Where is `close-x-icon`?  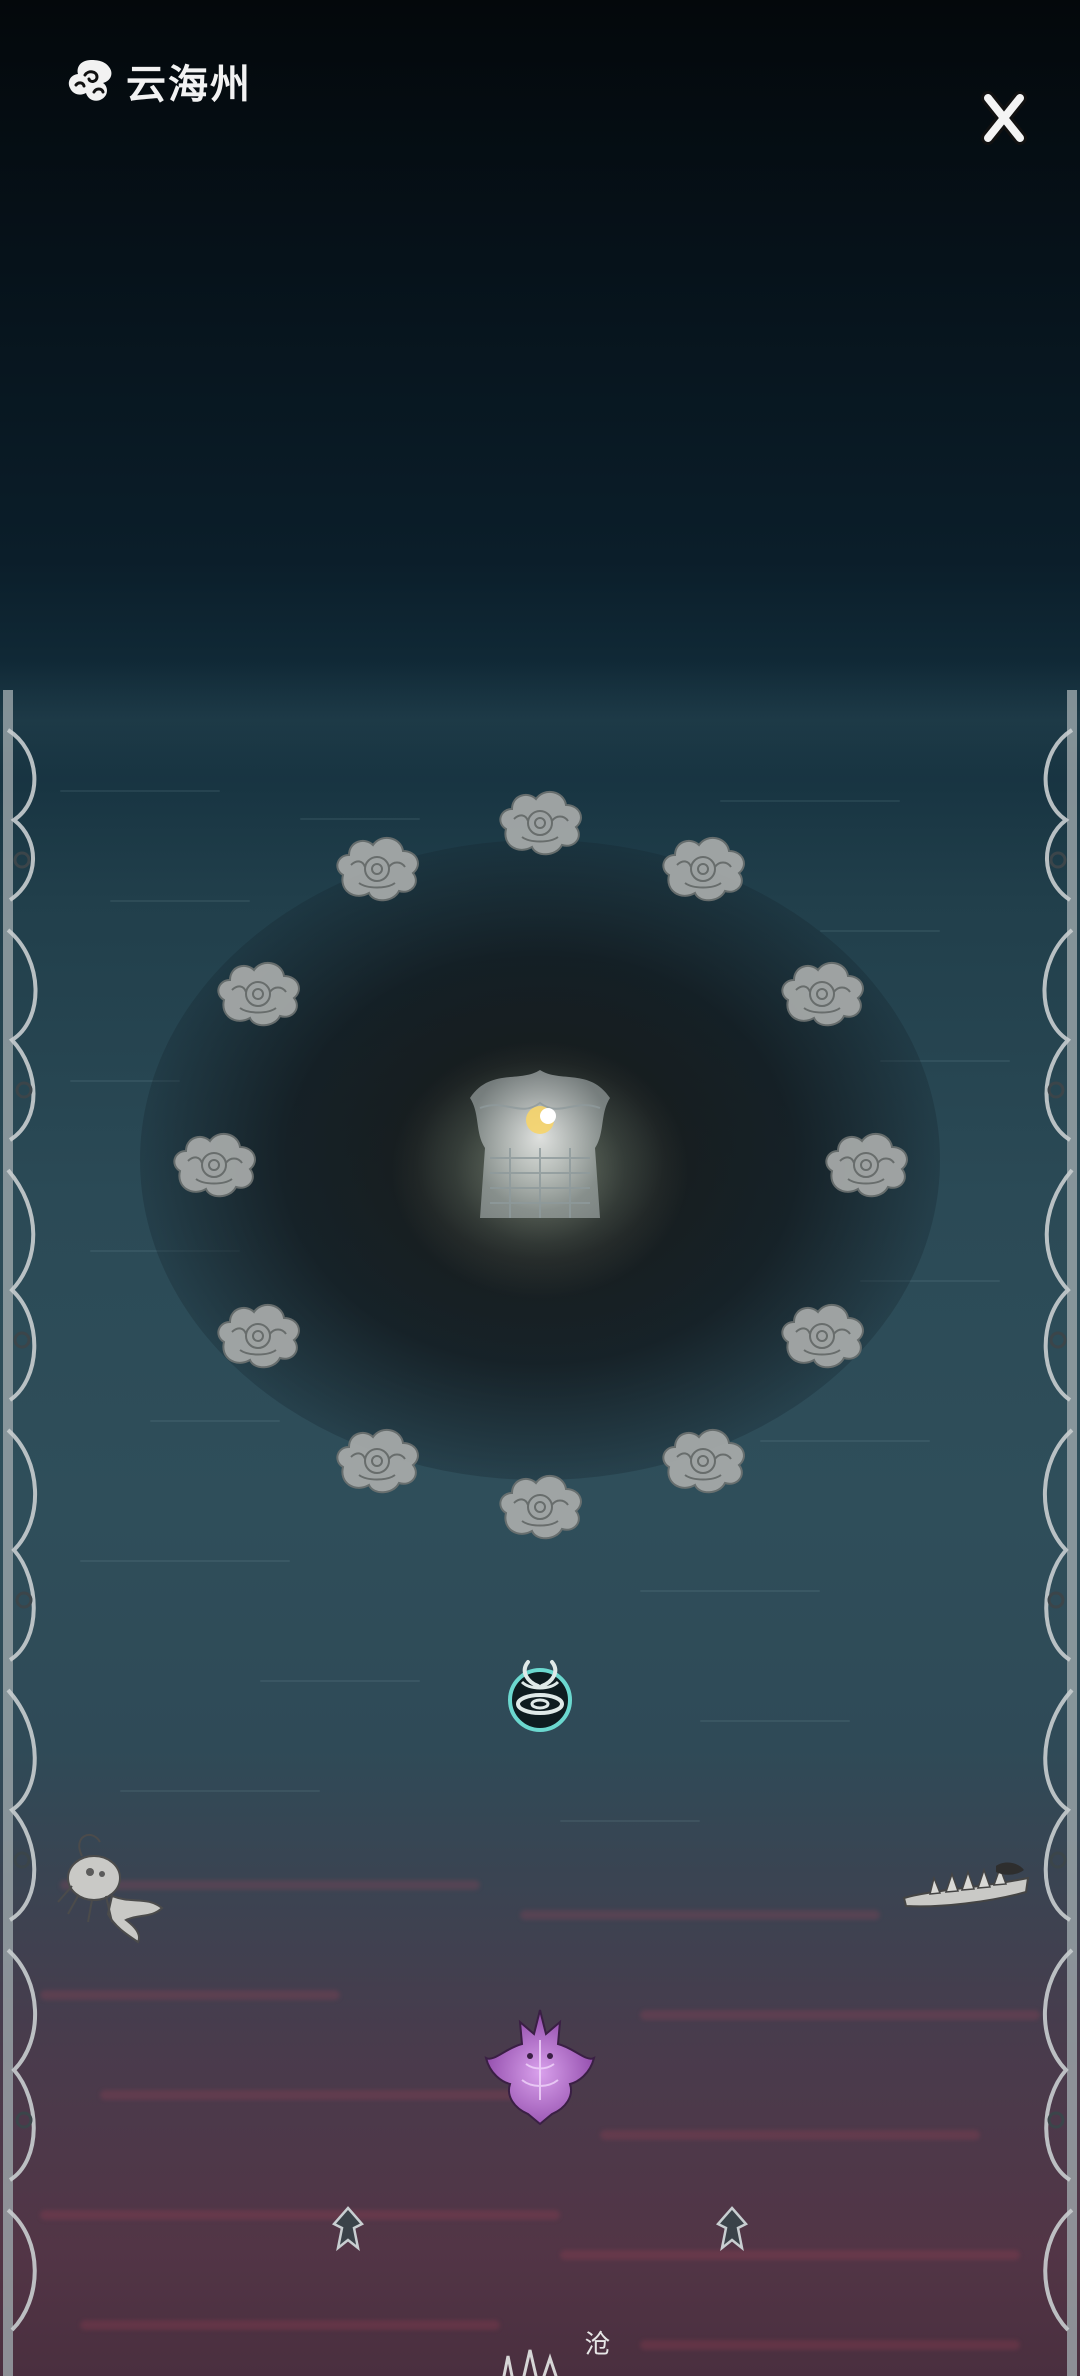
close-x-icon is located at coordinates (1004, 118).